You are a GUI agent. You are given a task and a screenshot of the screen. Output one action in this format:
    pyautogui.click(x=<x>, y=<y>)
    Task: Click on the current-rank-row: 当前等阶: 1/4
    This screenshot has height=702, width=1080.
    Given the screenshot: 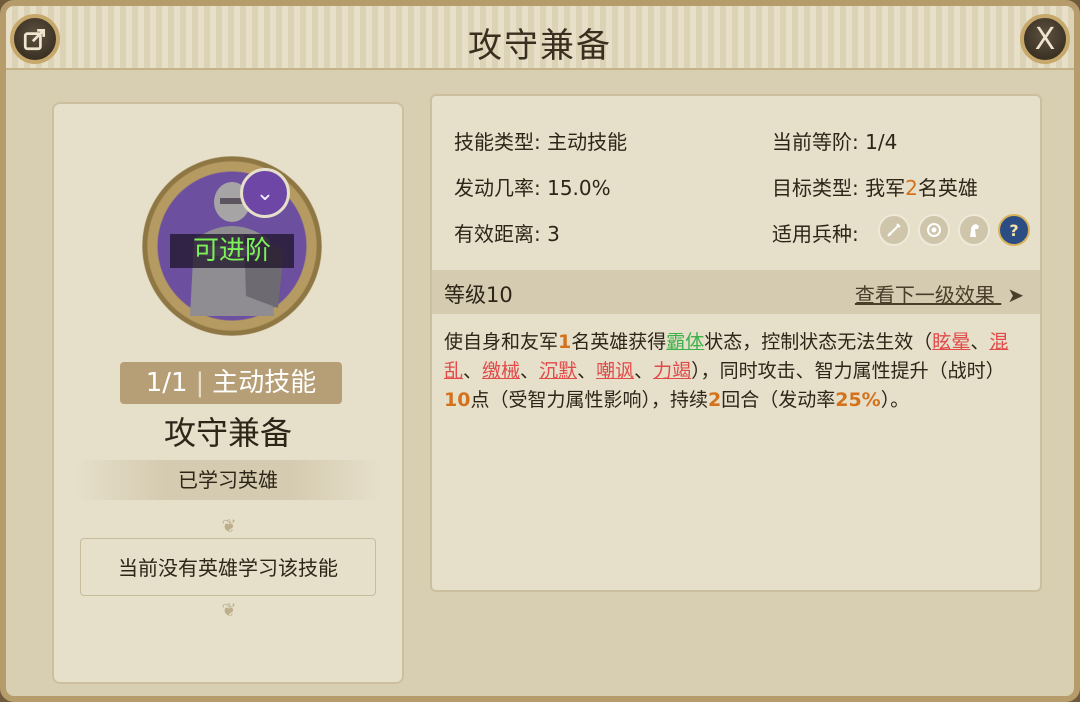 What is the action you would take?
    pyautogui.click(x=834, y=140)
    